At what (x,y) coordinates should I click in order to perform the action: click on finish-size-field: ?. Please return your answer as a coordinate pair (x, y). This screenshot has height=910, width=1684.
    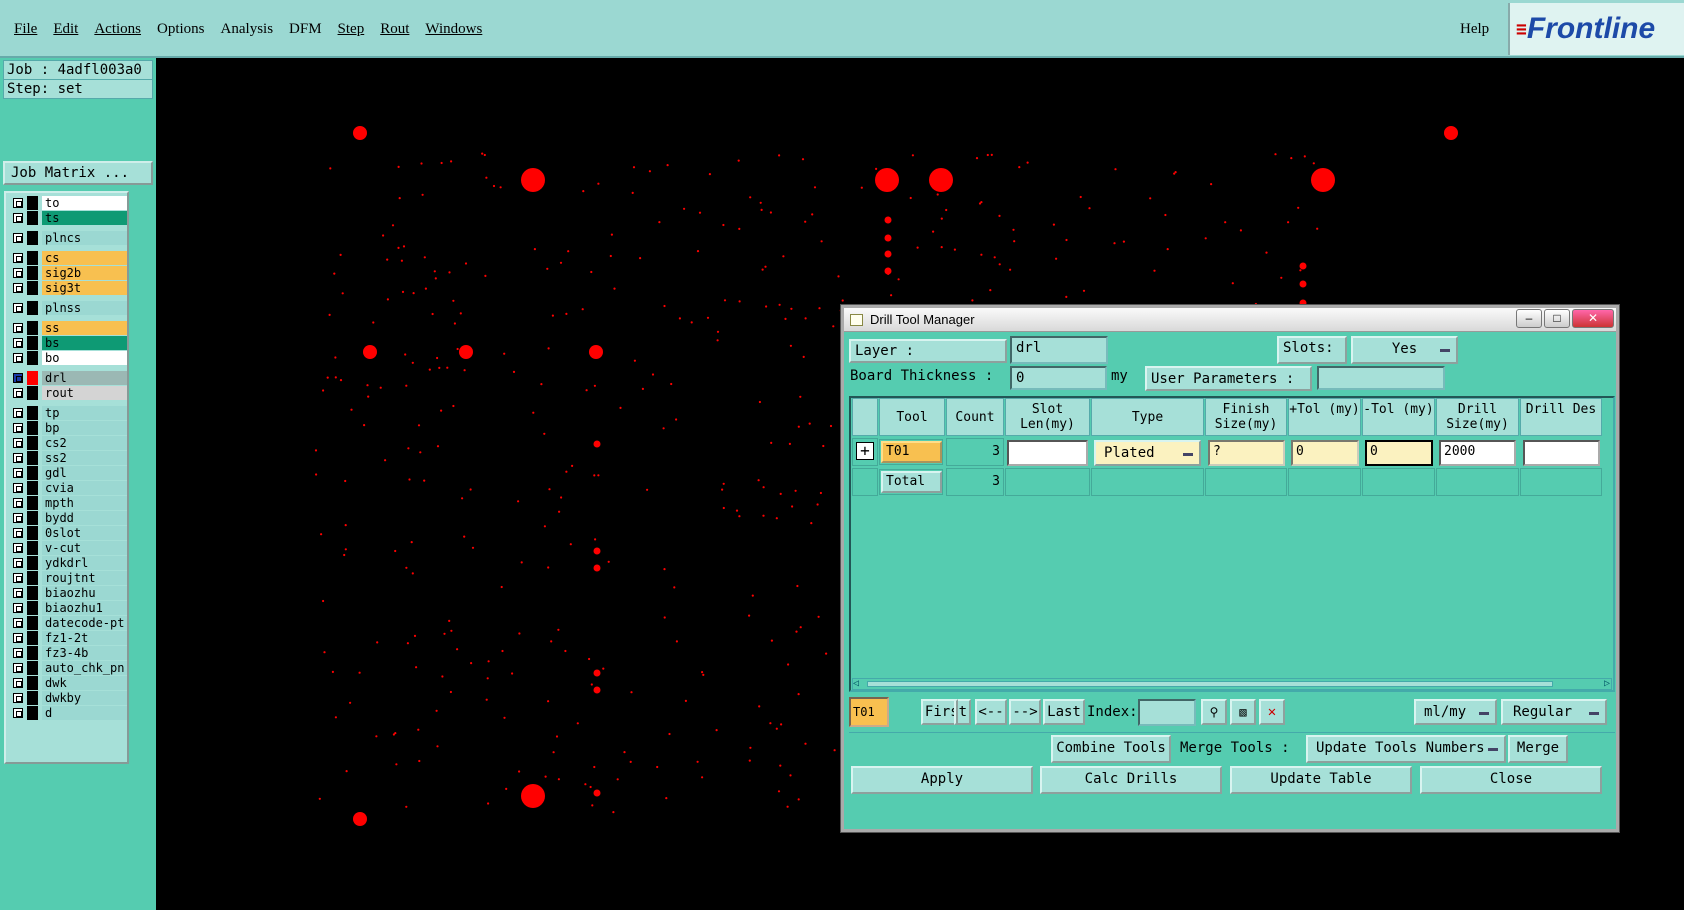
    Looking at the image, I should click on (1246, 453).